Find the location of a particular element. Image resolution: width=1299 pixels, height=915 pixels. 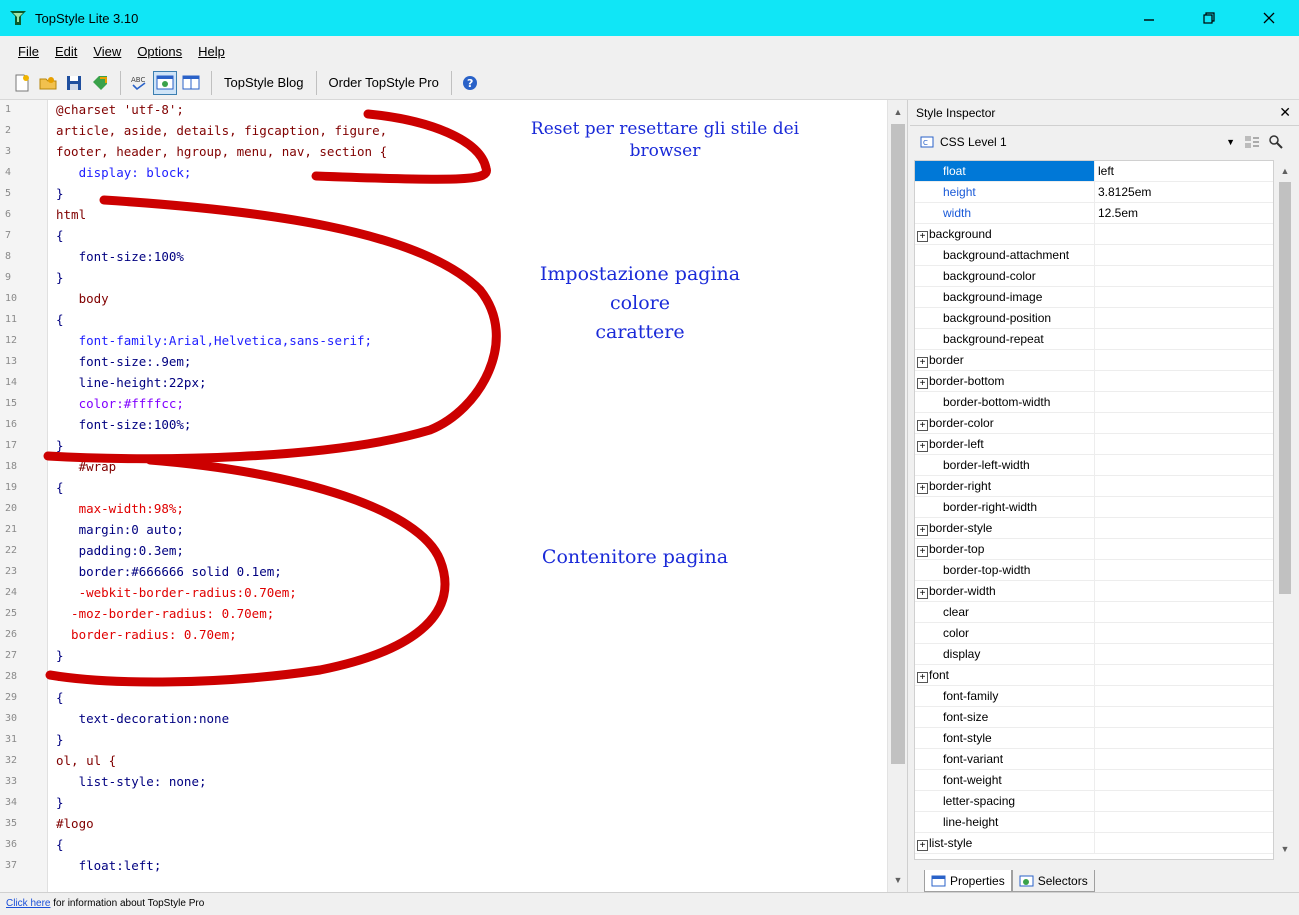

tab-selectors: Selectors is located at coordinates (1053, 881).